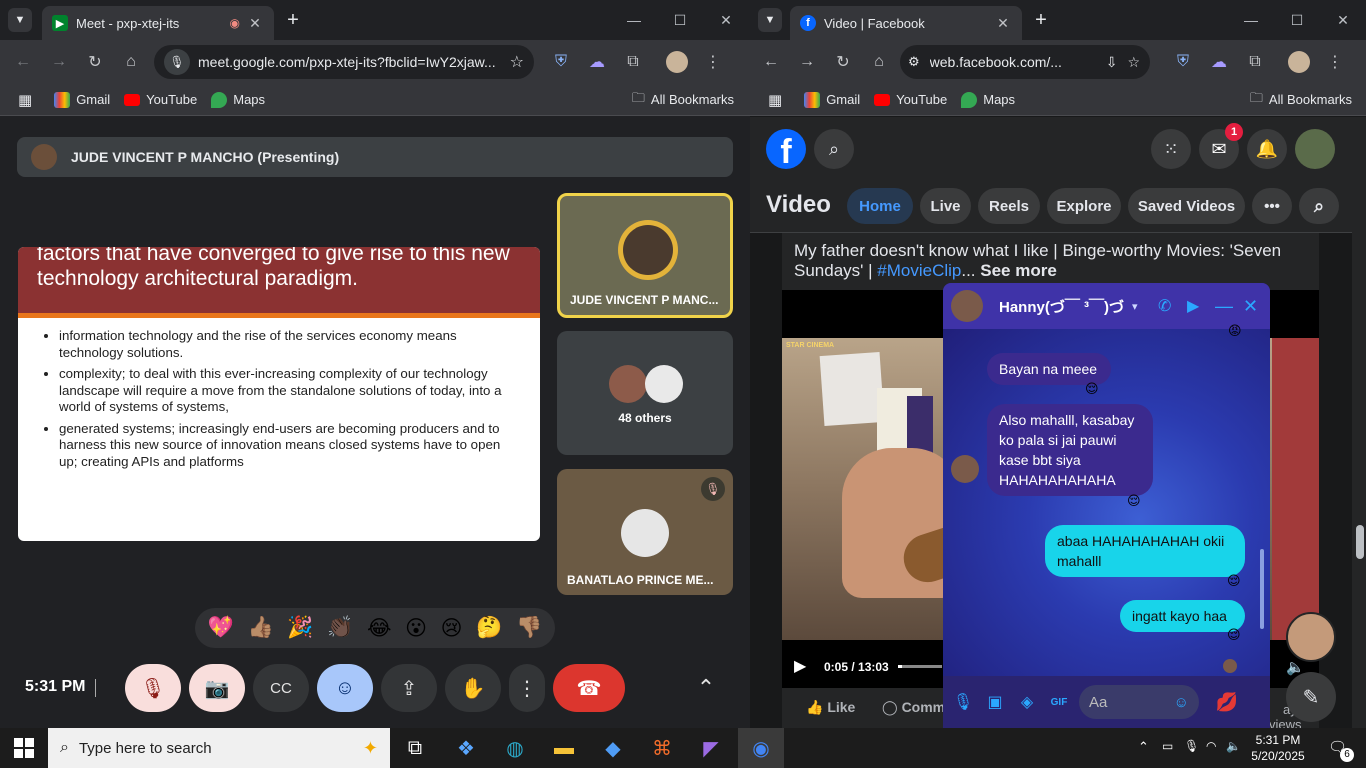 This screenshot has width=1366, height=768. What do you see at coordinates (919, 270) in the screenshot?
I see `post-hashtag: #MovieClip` at bounding box center [919, 270].